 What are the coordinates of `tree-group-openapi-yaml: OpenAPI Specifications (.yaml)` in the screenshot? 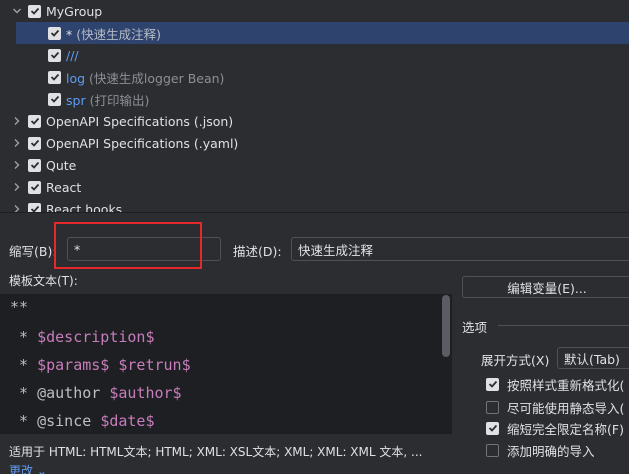 It's located at (314, 143).